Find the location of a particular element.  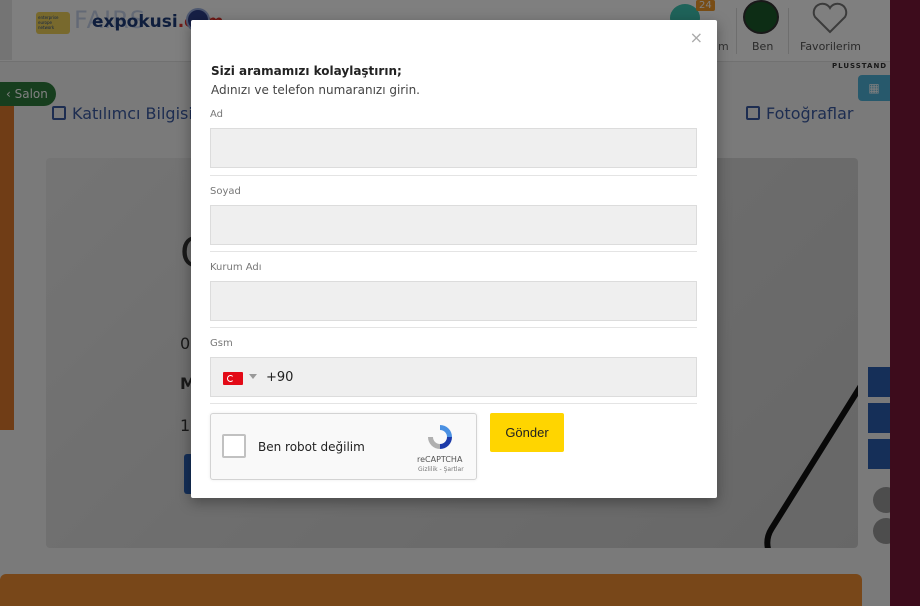

company-input is located at coordinates (453, 301).